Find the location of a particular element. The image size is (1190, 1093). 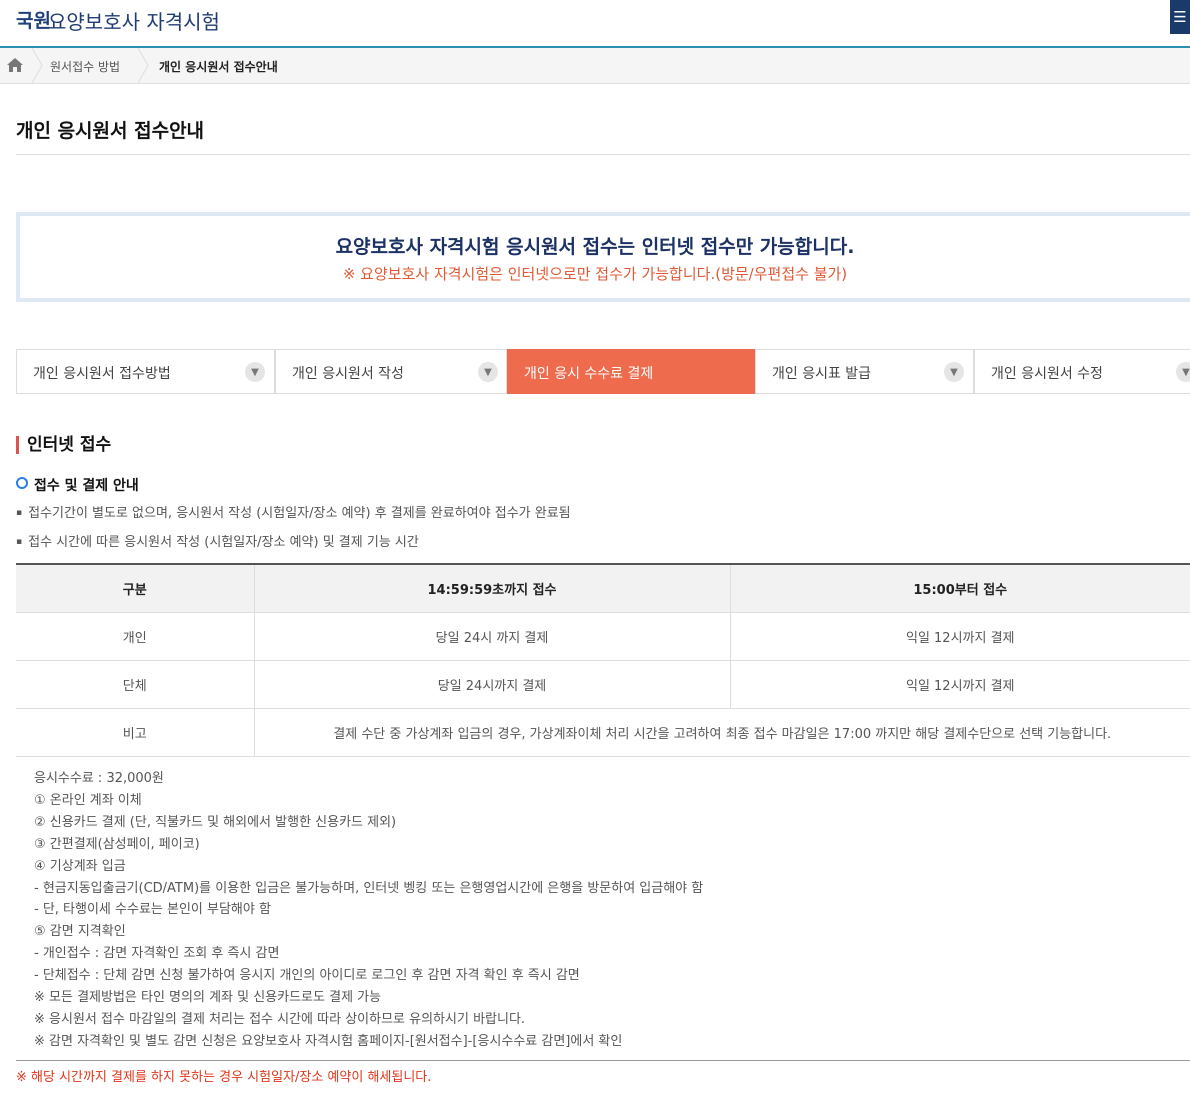

page-title: 개인 응시원서 접수안내 is located at coordinates (110, 131).